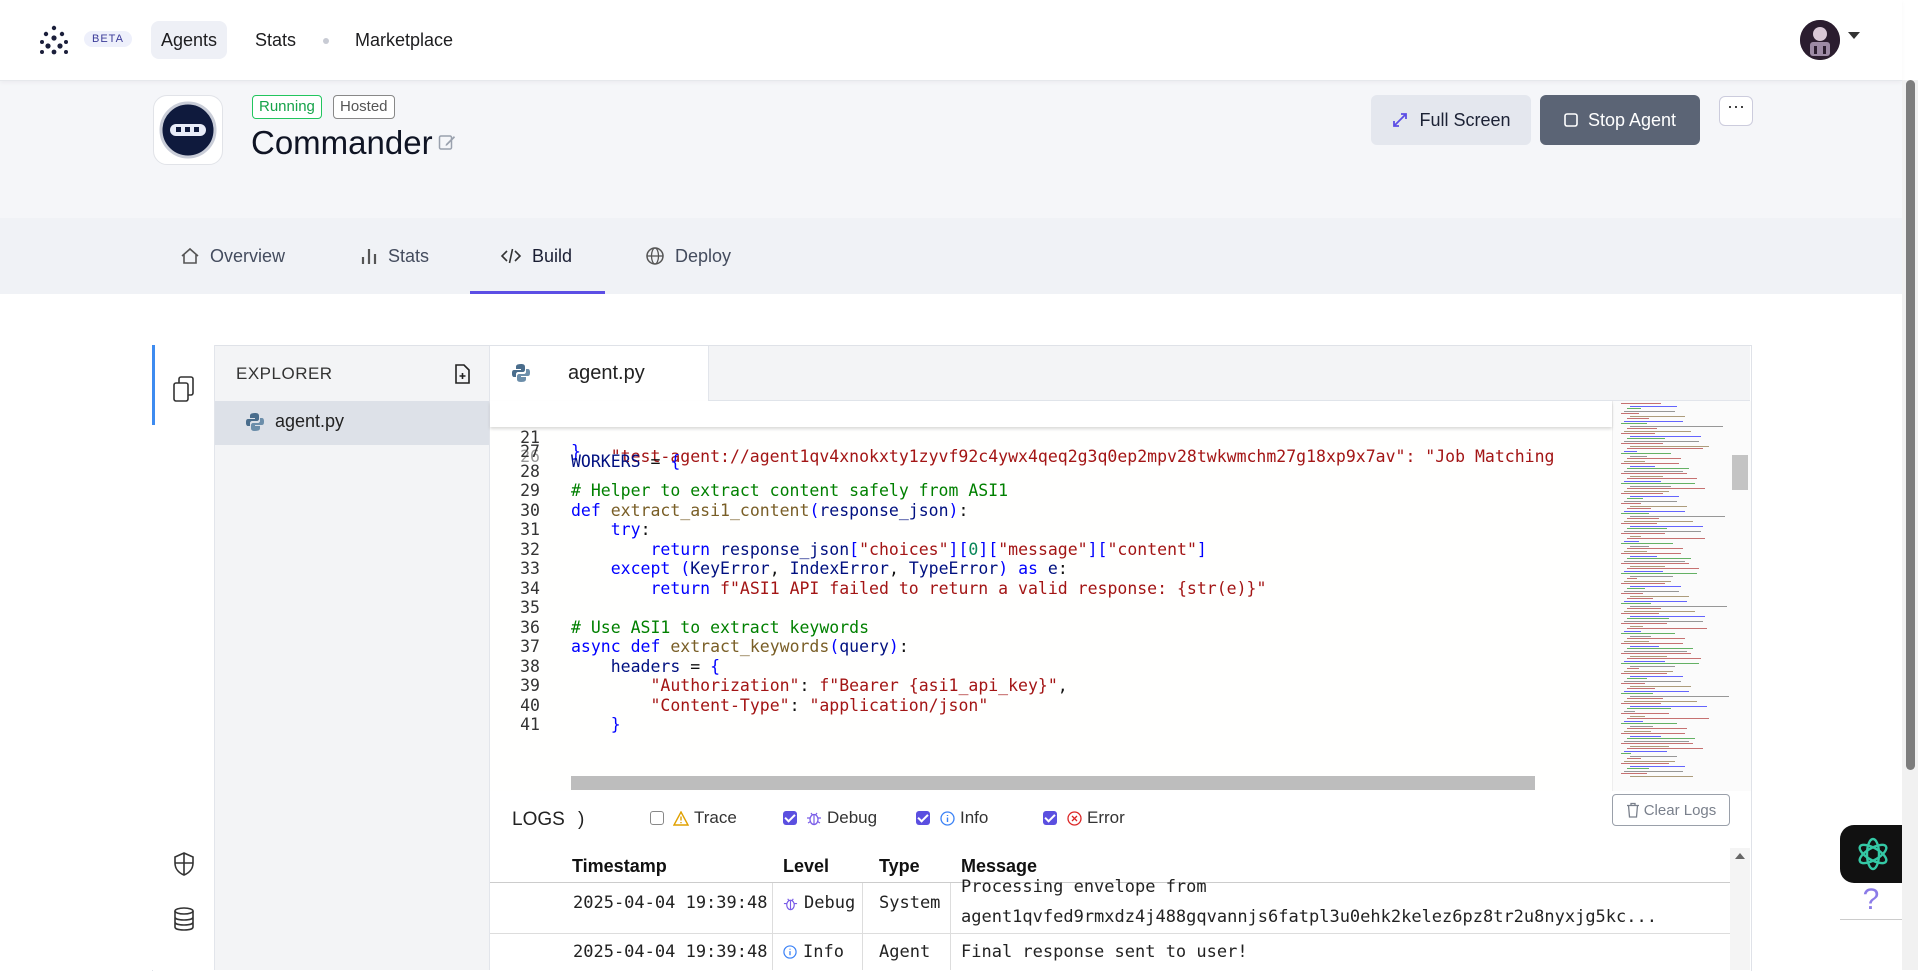 This screenshot has height=971, width=1918. I want to click on info-filter: Info, so click(964, 818).